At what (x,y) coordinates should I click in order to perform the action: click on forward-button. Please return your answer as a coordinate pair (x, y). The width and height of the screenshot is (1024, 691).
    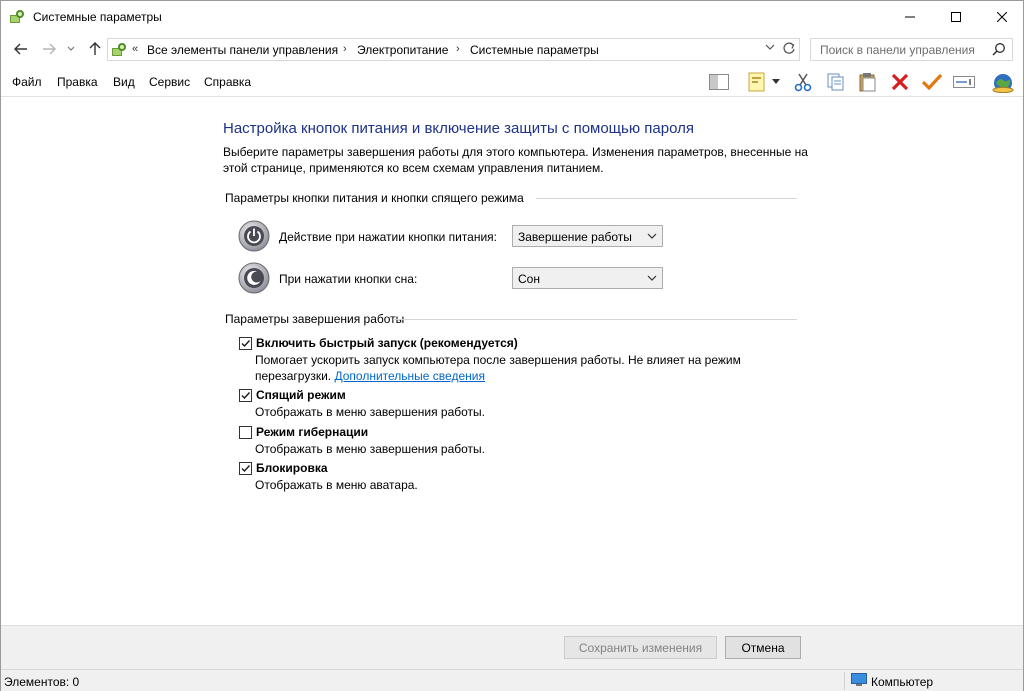
    Looking at the image, I should click on (49, 49).